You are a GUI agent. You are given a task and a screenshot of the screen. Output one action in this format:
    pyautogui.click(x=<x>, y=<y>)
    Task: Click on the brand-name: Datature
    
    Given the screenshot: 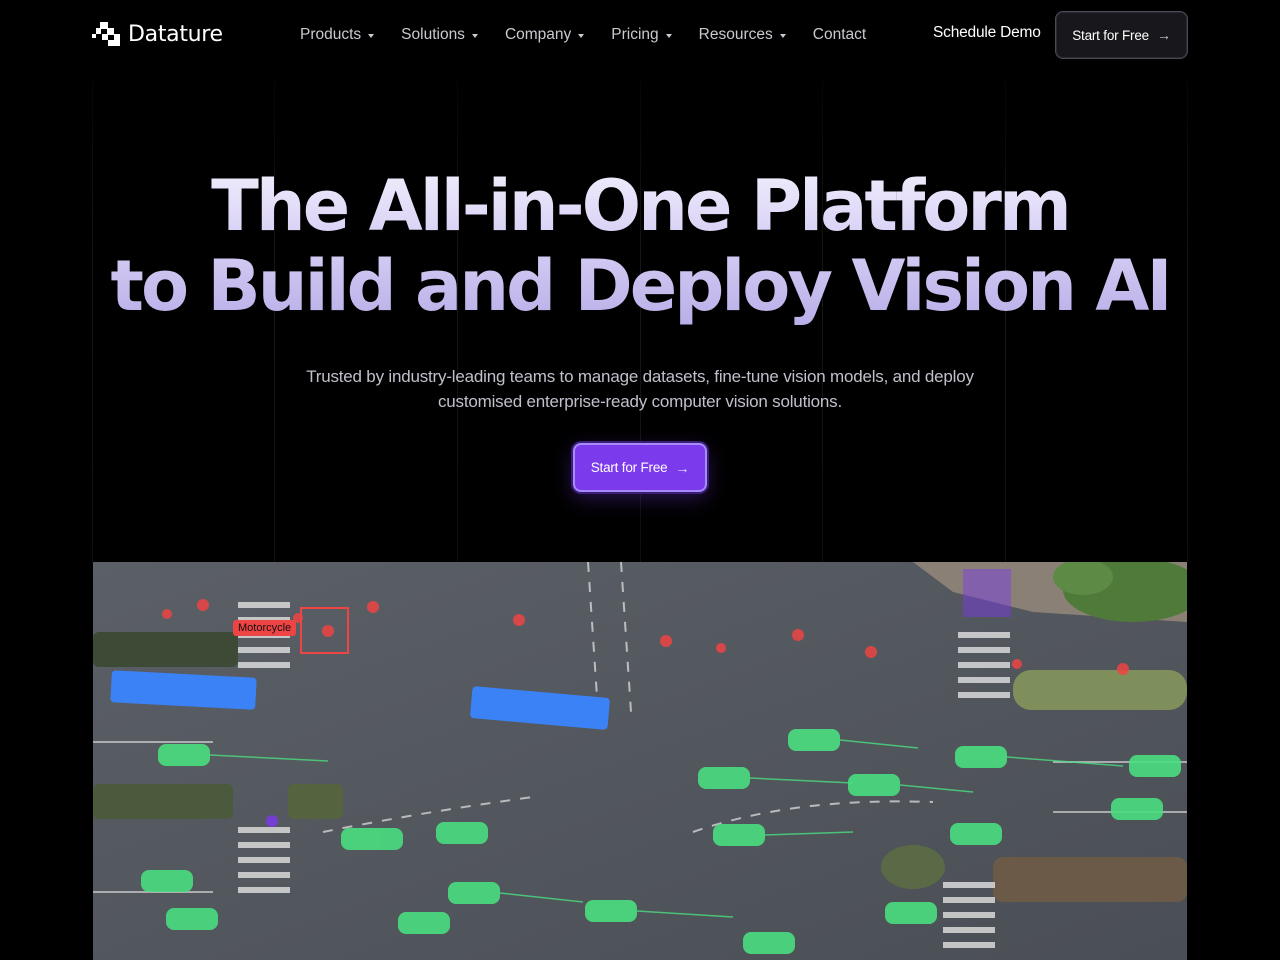 What is the action you would take?
    pyautogui.click(x=175, y=34)
    